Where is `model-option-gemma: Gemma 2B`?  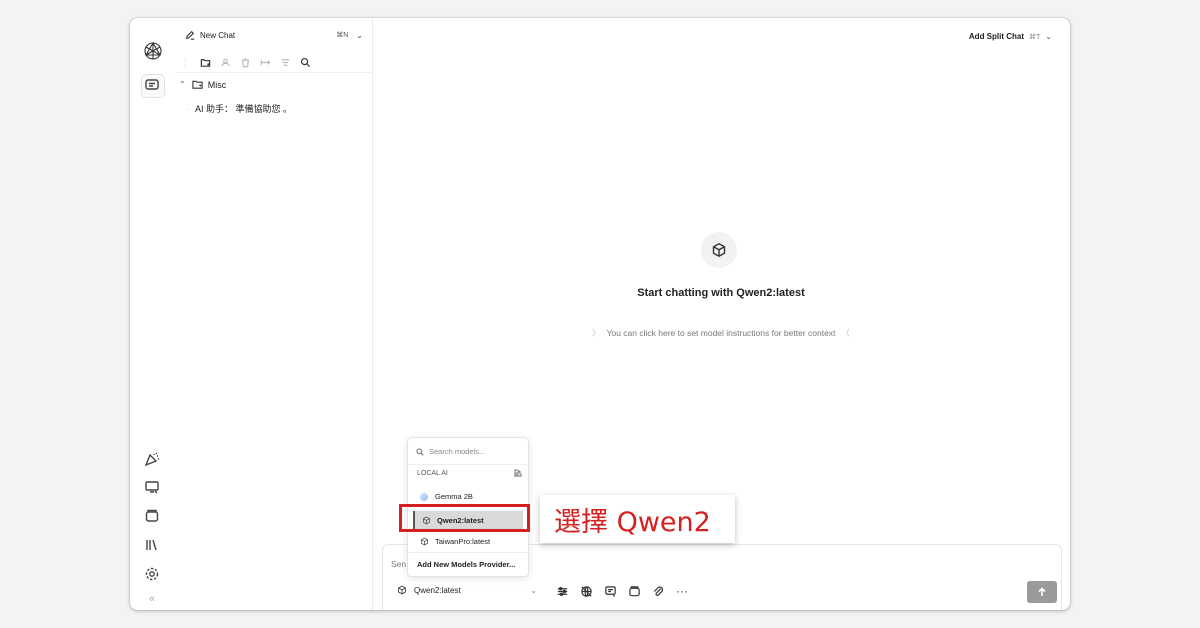
model-option-gemma: Gemma 2B is located at coordinates (446, 496).